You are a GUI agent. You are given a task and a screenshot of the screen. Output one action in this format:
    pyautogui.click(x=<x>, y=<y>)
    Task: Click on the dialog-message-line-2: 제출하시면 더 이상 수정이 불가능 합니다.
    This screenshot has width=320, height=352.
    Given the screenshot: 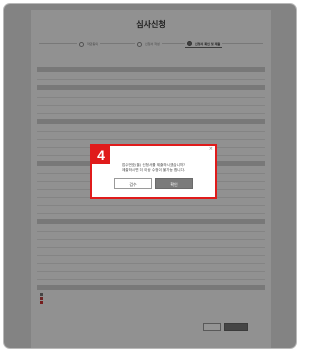 What is the action you would take?
    pyautogui.click(x=153, y=170)
    